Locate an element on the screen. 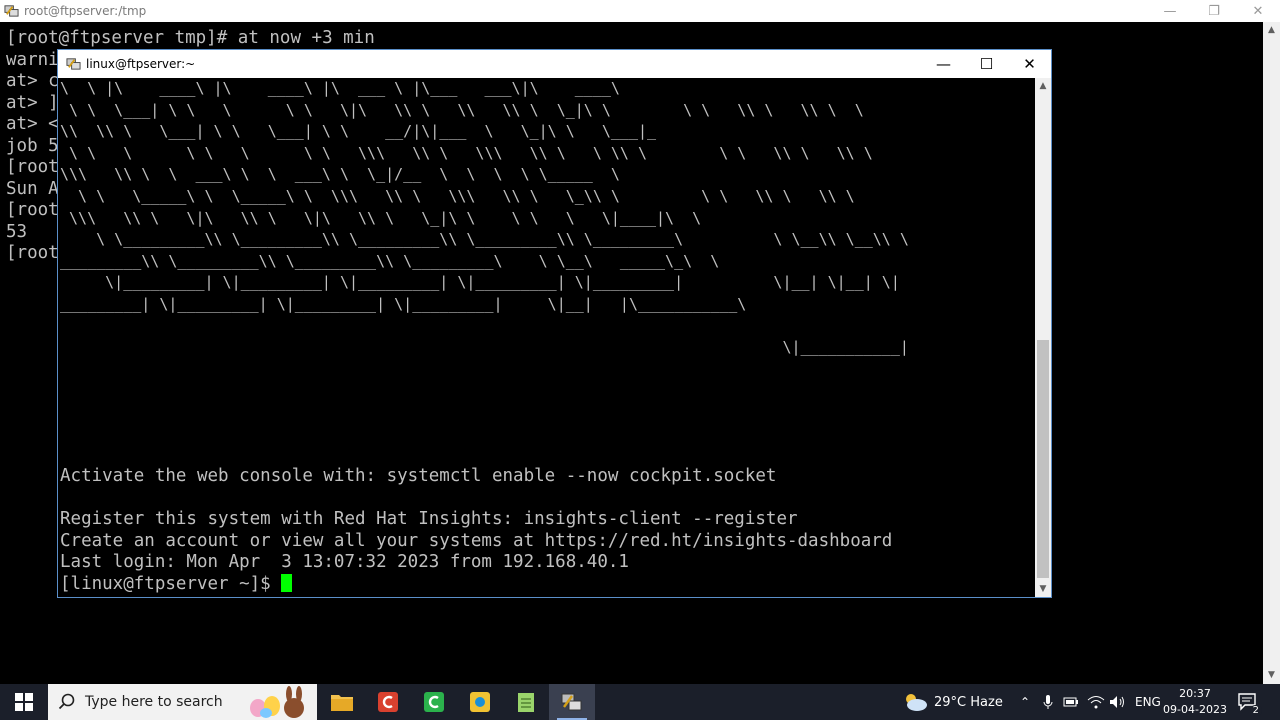 Image resolution: width=1280 pixels, height=720 pixels. back-maximize-button: ❐ is located at coordinates (1214, 11).